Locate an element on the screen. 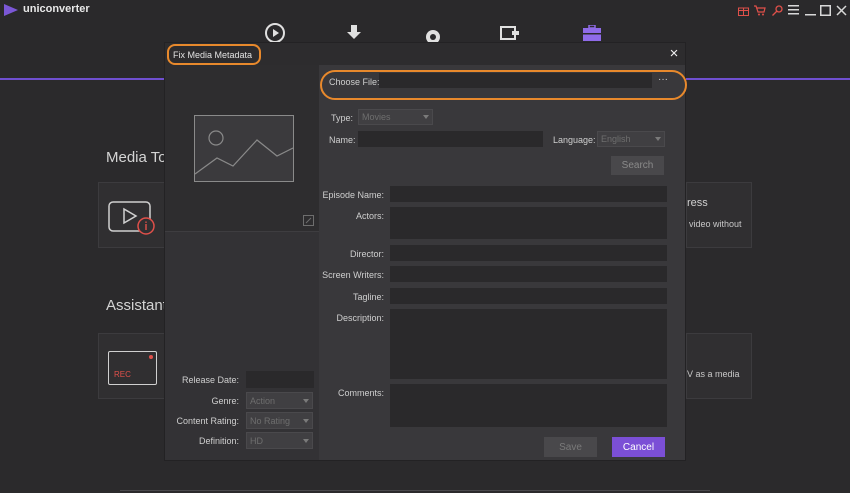  name-label: Name: is located at coordinates (342, 140).